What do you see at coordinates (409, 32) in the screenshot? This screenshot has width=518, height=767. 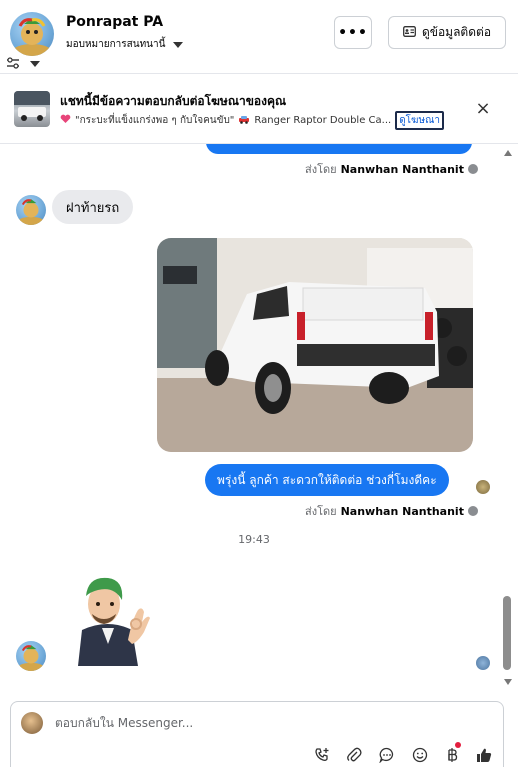 I see `contact-card-icon` at bounding box center [409, 32].